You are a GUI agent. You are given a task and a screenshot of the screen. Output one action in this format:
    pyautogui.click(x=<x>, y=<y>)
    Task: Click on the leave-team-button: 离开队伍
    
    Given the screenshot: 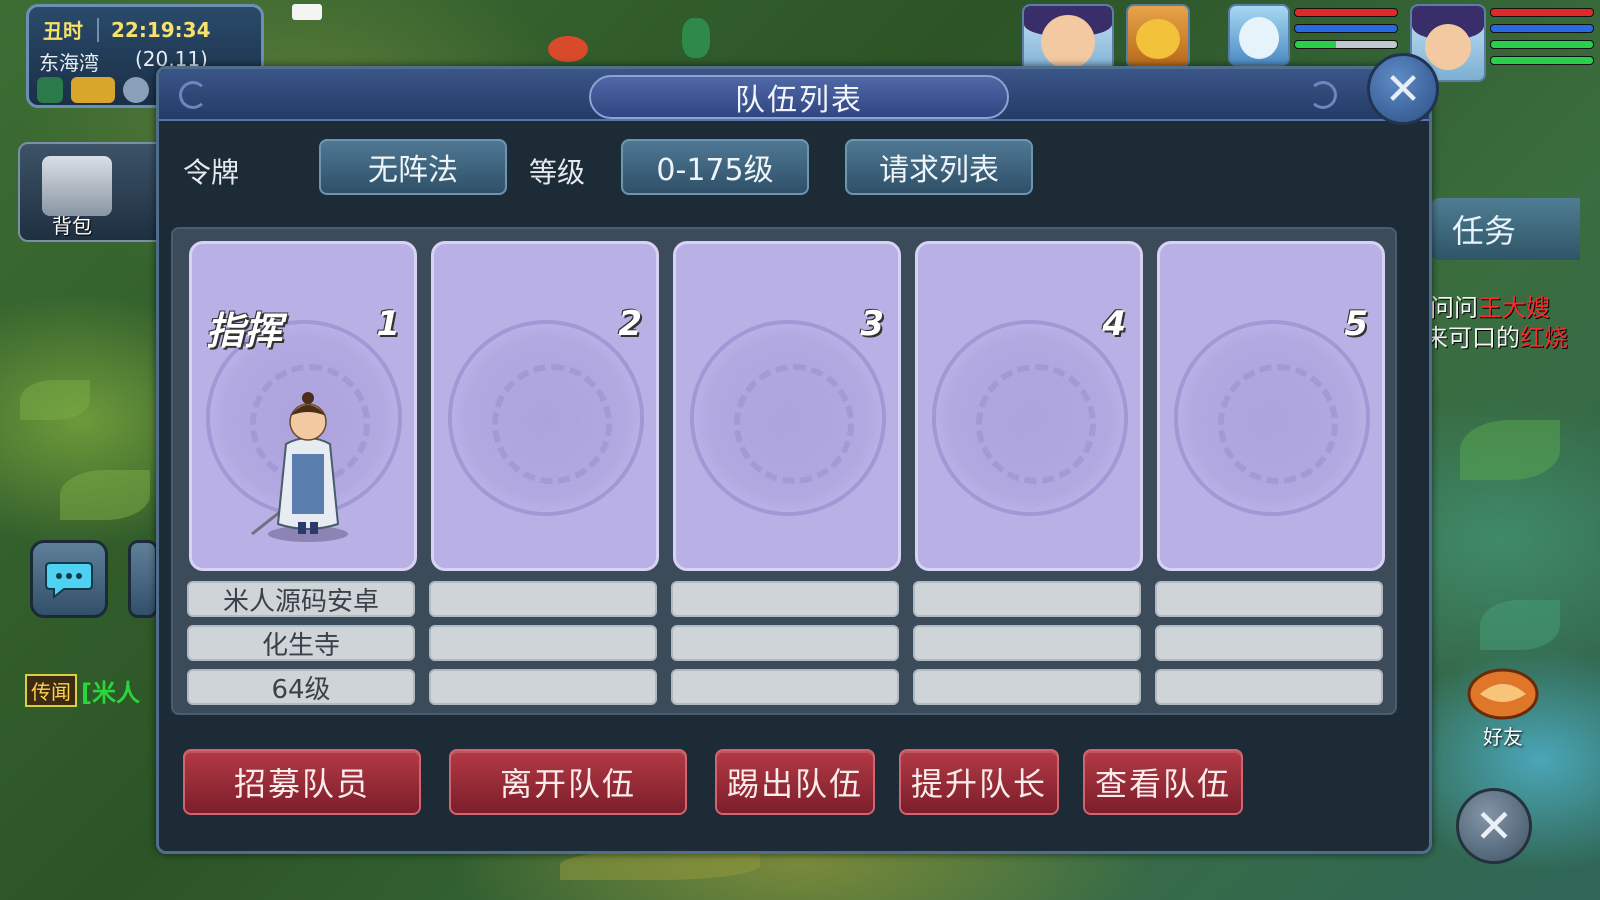 What is the action you would take?
    pyautogui.click(x=568, y=782)
    